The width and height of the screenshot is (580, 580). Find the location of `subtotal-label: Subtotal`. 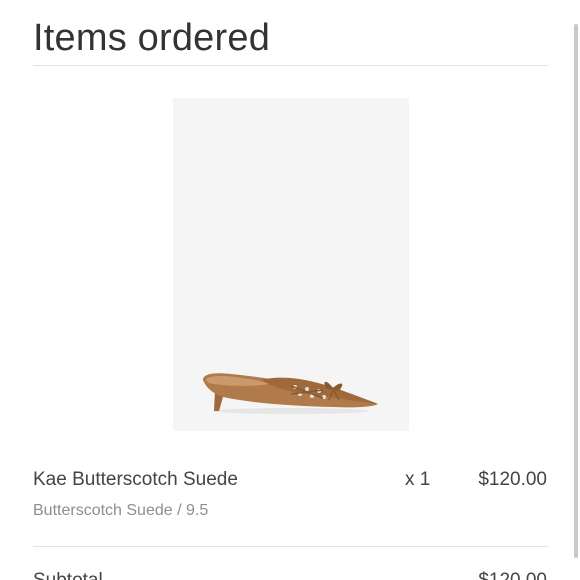

subtotal-label: Subtotal is located at coordinates (68, 574).